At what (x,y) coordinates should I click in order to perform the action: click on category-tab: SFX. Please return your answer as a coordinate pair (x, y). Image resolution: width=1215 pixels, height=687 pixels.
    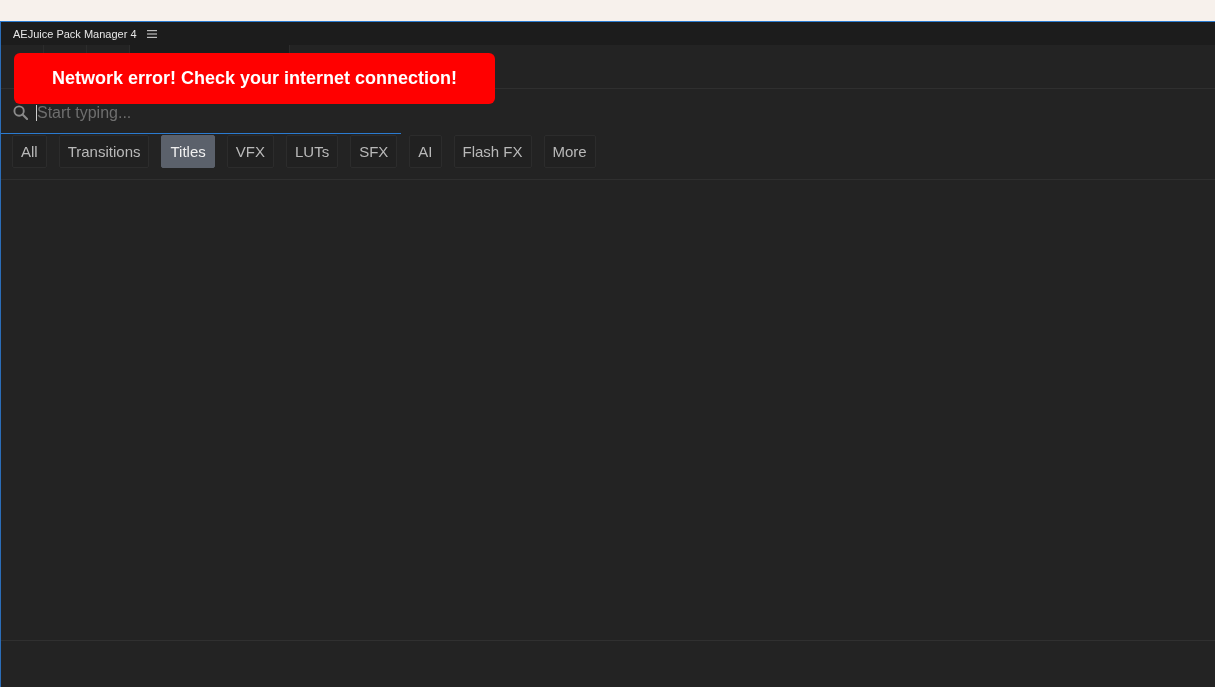
    Looking at the image, I should click on (374, 151).